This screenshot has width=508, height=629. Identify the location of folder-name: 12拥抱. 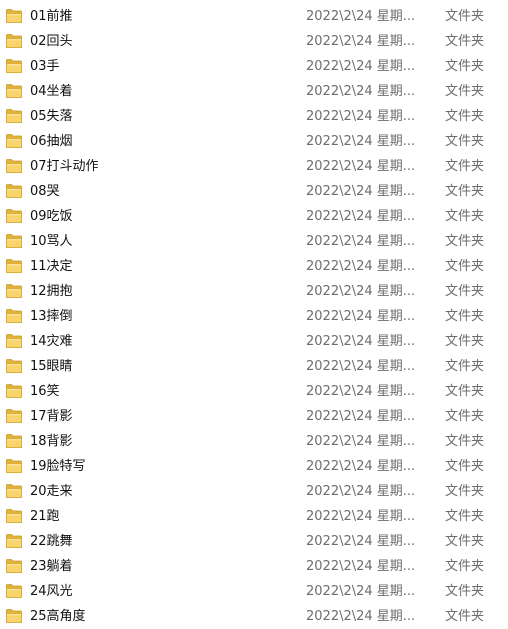
(51, 291).